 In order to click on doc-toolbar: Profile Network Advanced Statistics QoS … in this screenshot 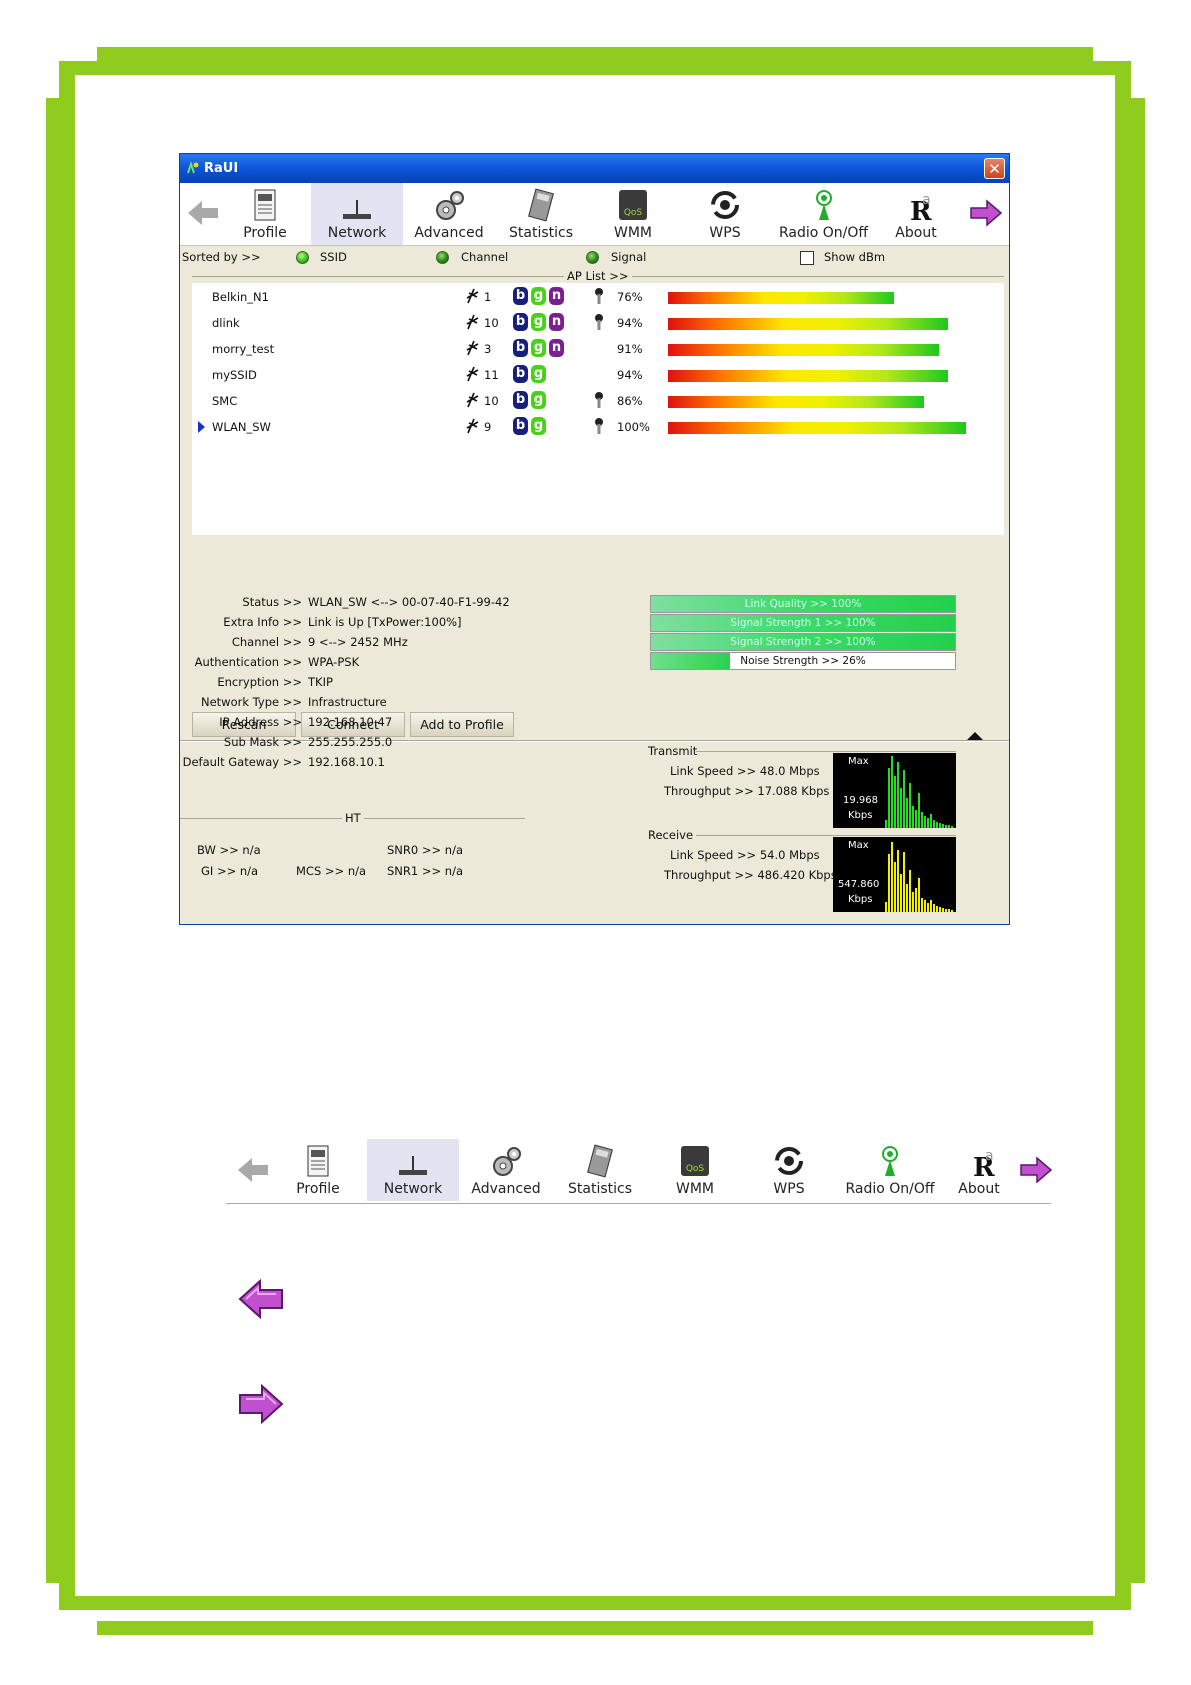, I will do `click(639, 1171)`.